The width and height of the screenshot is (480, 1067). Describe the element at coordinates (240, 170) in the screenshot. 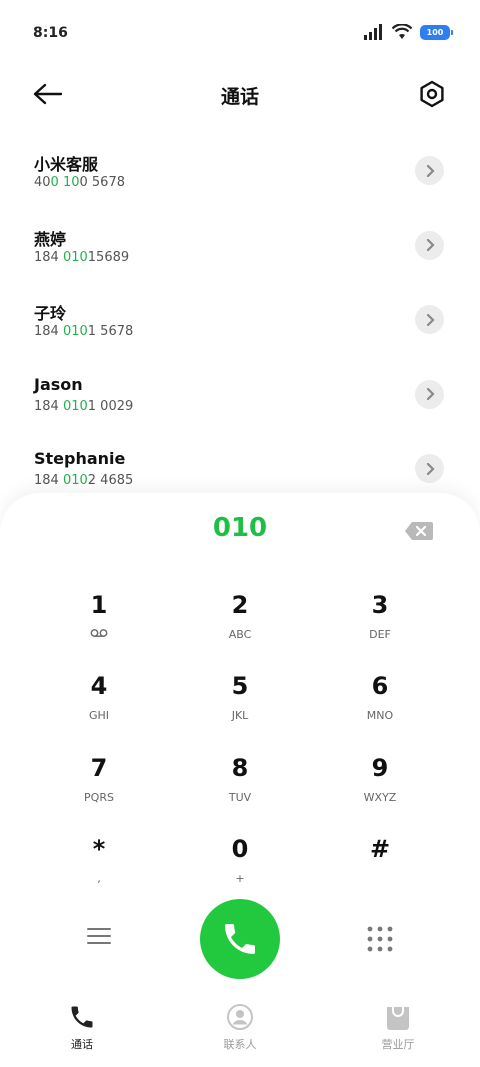

I see `contact-row: 小米客服 400 100 5678` at that location.